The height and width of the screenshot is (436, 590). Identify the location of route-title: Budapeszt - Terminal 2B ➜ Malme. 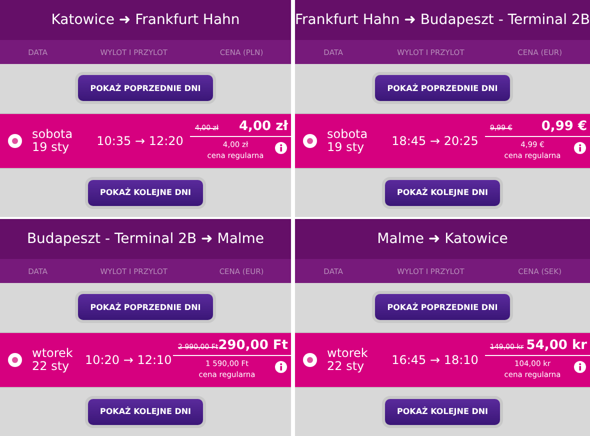
(145, 239).